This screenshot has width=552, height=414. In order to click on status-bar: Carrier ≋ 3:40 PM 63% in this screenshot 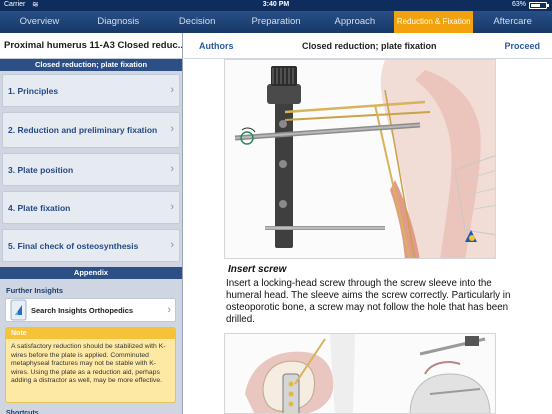, I will do `click(276, 5)`.